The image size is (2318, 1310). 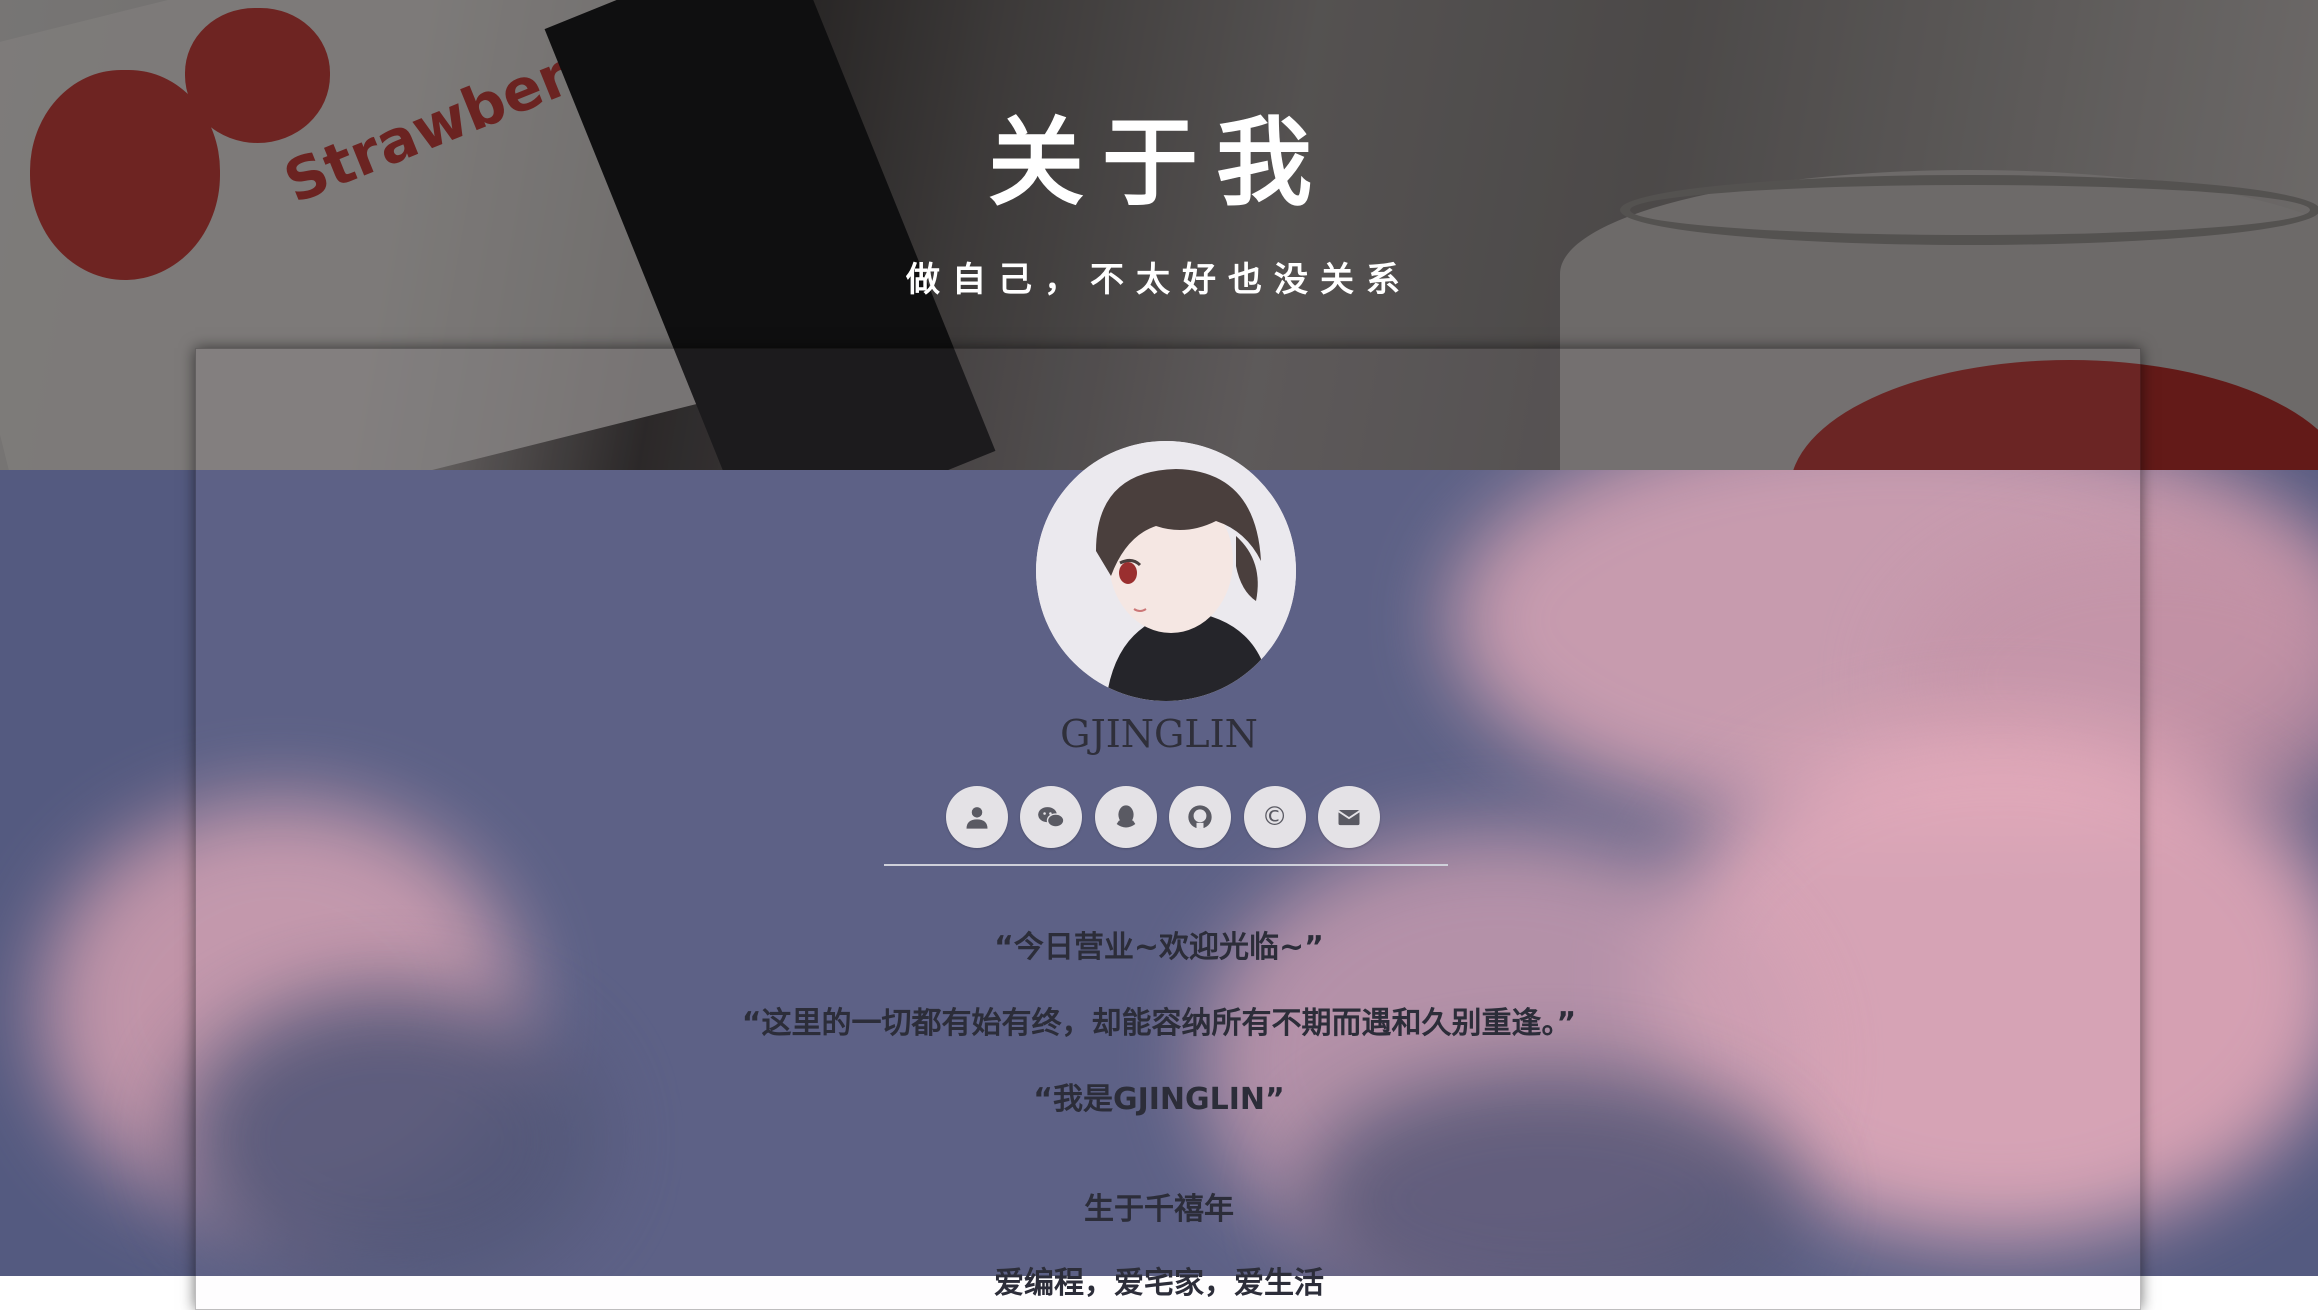 I want to click on page-title: 关于我, so click(x=1159, y=162).